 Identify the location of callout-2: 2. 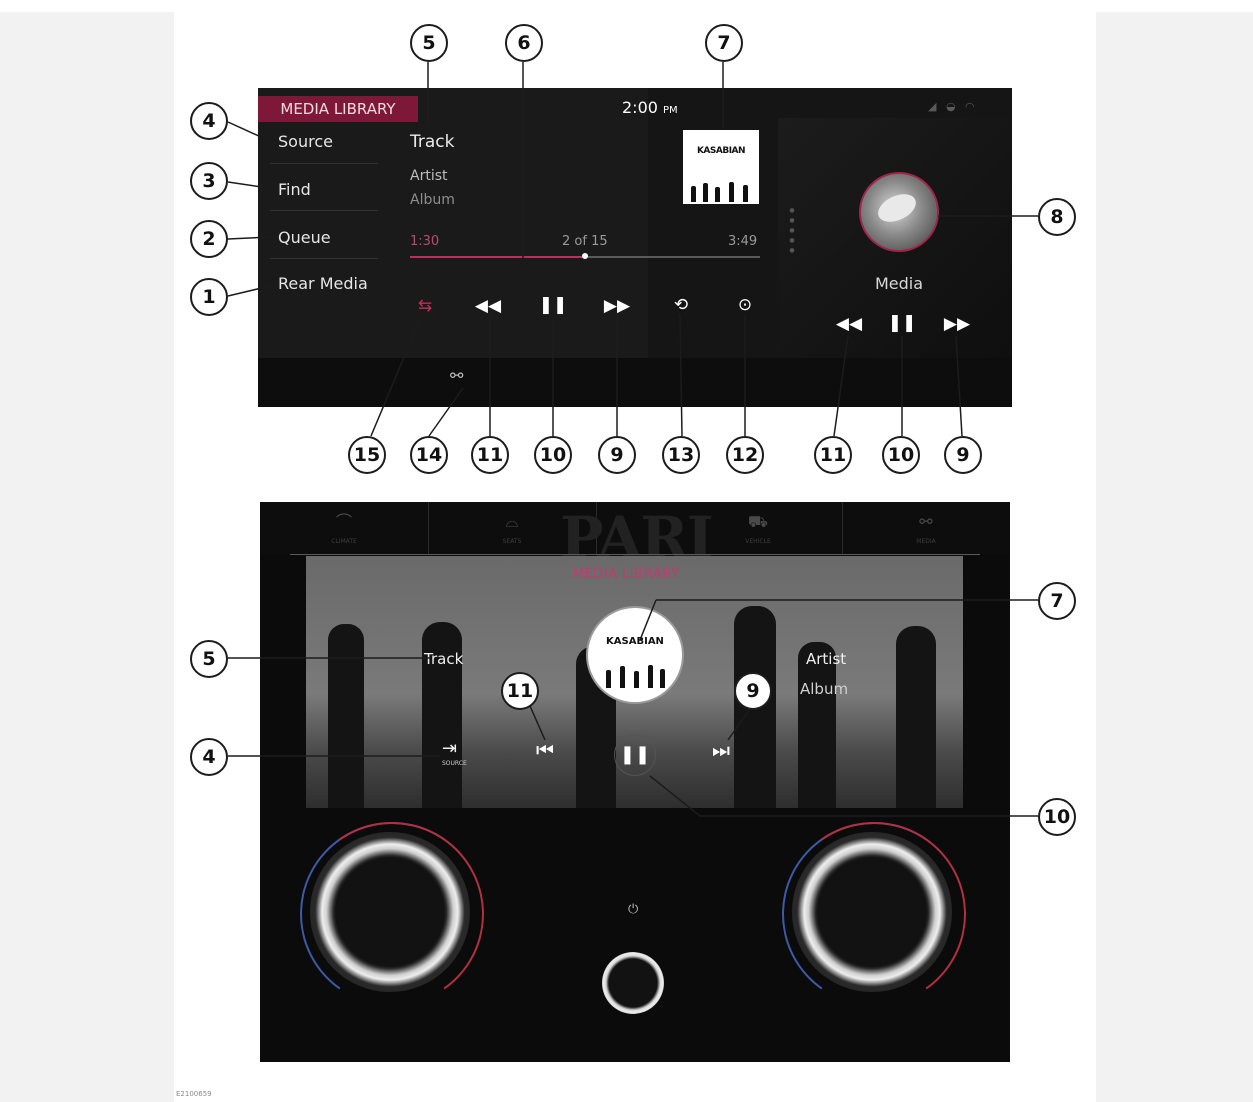
(209, 239).